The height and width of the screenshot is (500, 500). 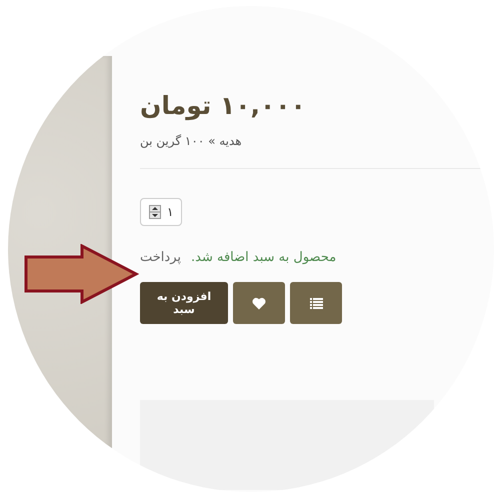 I want to click on breadcrumb: هدیه » ۱۰۰ گرین بن, so click(x=191, y=141).